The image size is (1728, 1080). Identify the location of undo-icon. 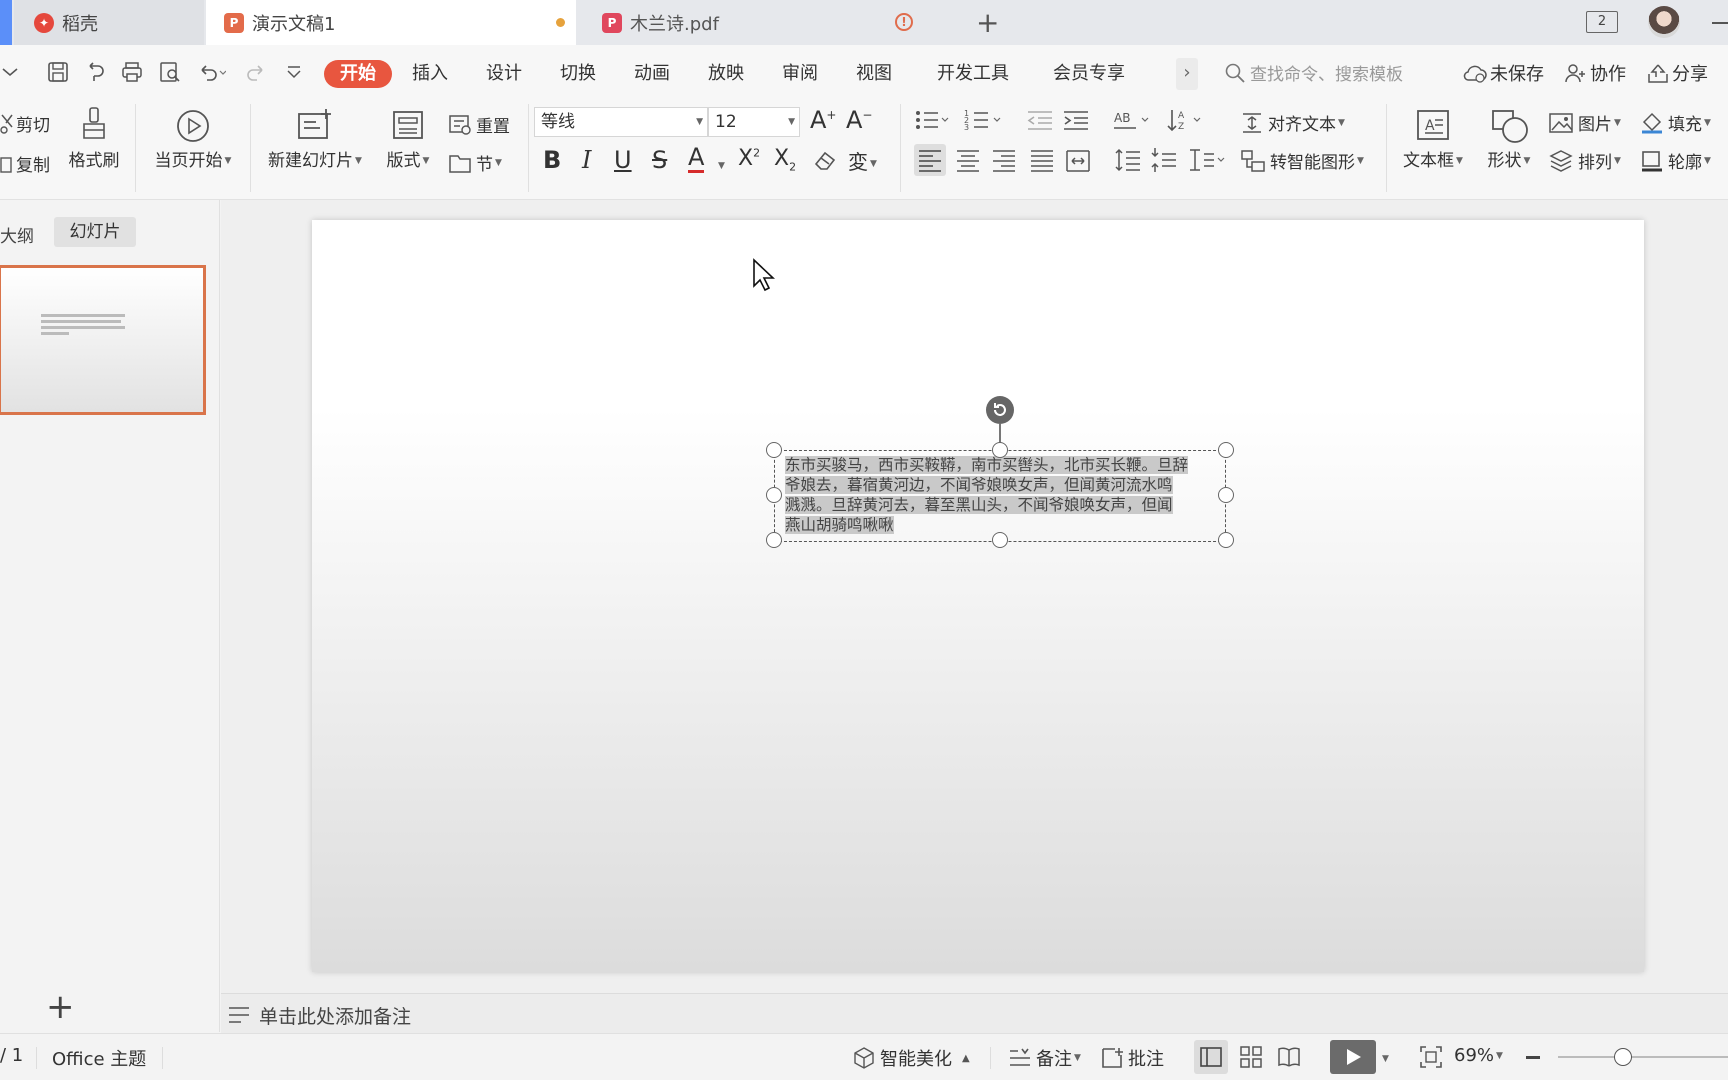
(211, 73).